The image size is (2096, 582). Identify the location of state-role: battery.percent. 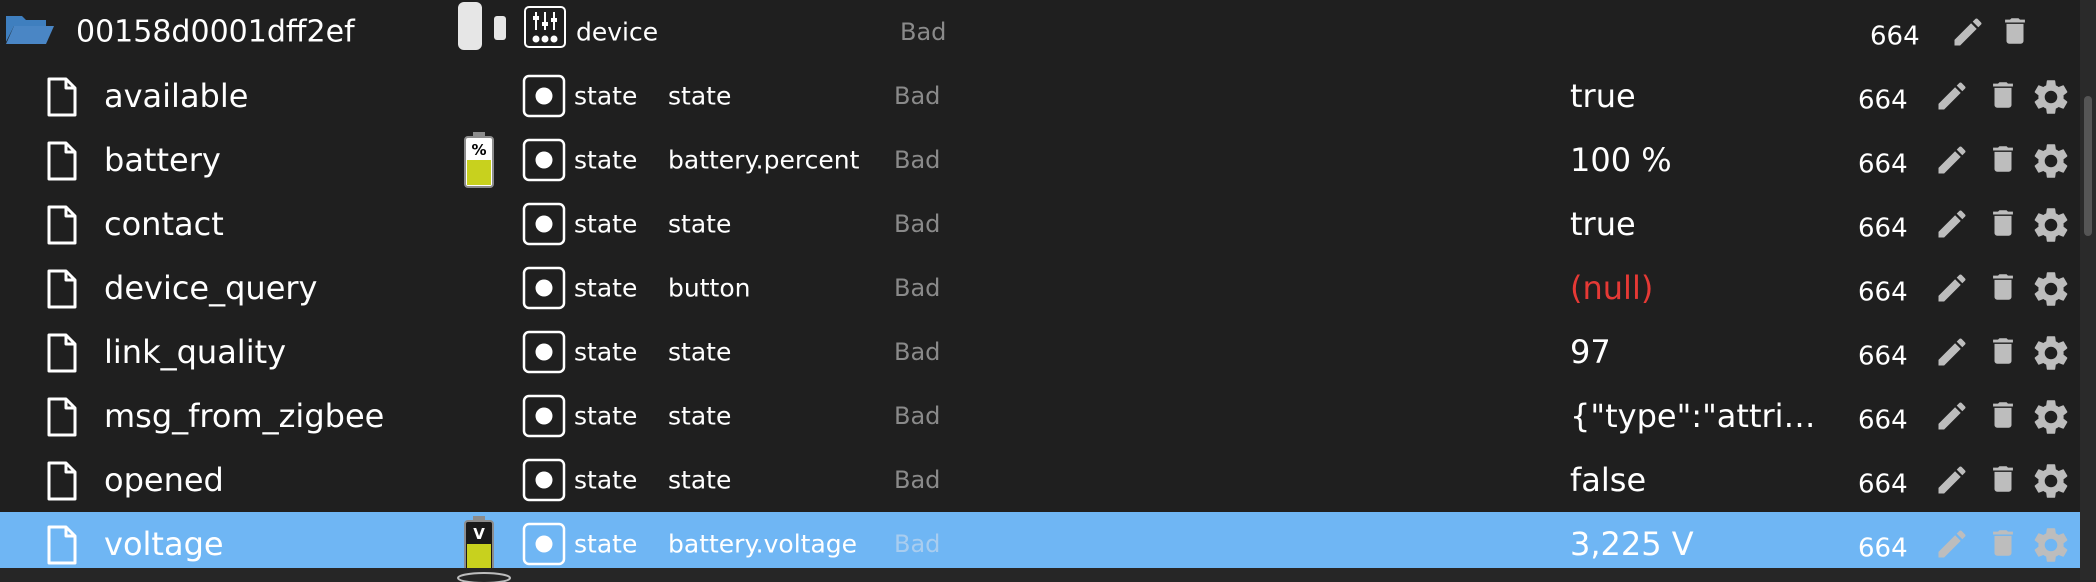
(764, 160).